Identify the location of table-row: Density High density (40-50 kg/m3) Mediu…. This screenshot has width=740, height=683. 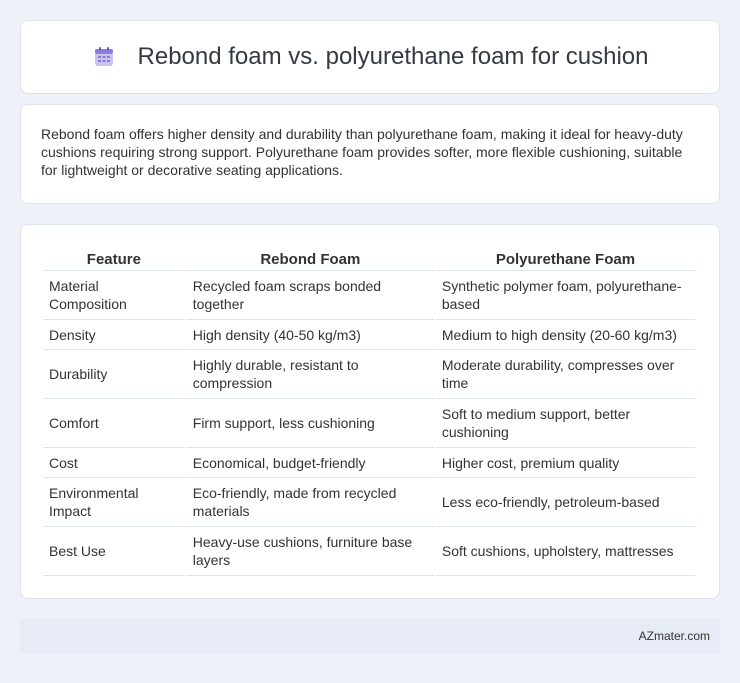
(369, 335).